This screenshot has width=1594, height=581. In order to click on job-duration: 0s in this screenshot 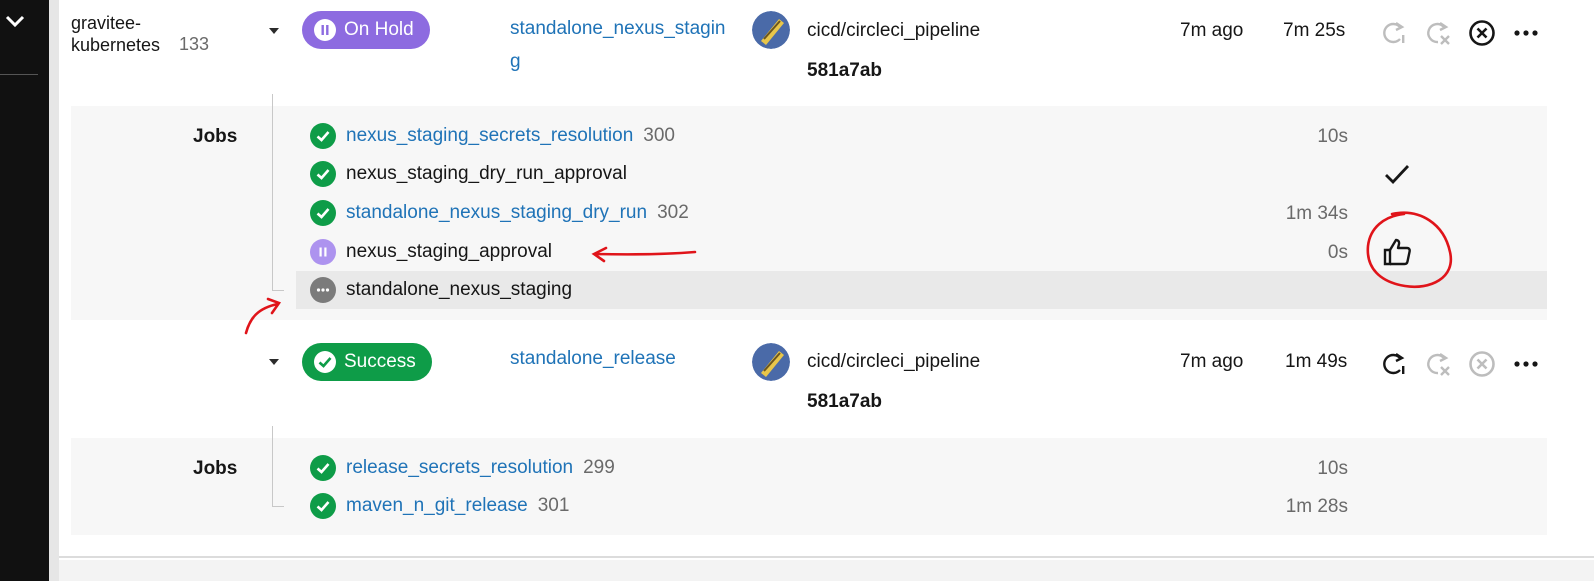, I will do `click(1337, 252)`.